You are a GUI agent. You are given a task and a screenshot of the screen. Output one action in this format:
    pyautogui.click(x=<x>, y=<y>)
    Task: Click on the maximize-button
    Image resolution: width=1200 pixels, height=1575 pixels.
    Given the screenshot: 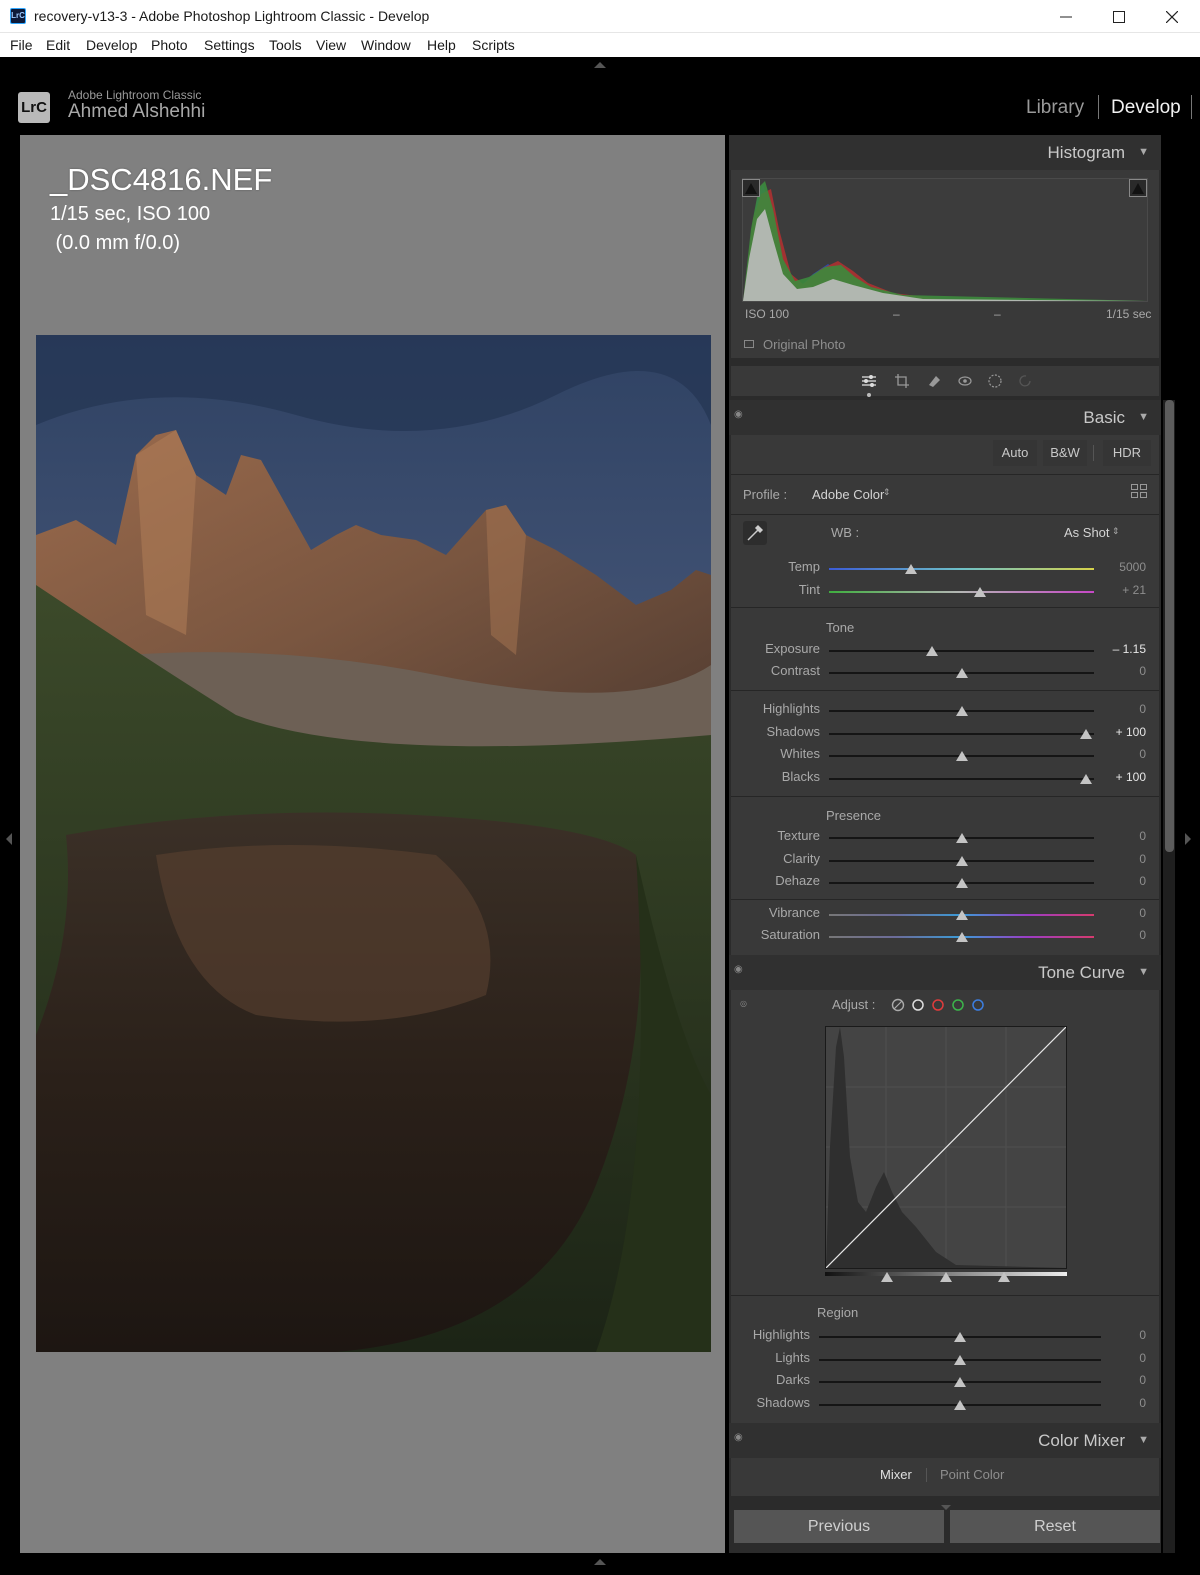 What is the action you would take?
    pyautogui.click(x=1119, y=16)
    